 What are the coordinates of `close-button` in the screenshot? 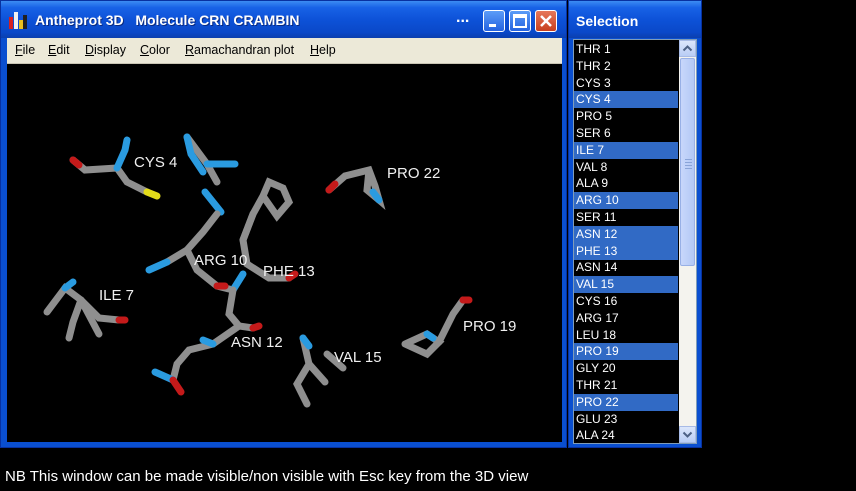 It's located at (546, 21).